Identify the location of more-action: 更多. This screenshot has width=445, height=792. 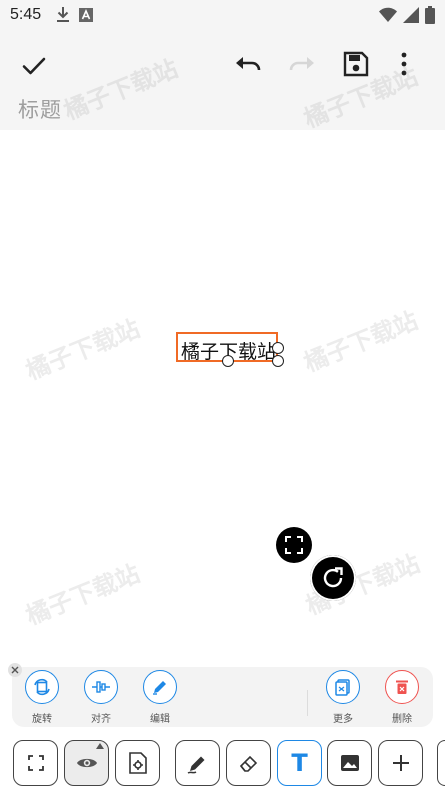
(343, 697).